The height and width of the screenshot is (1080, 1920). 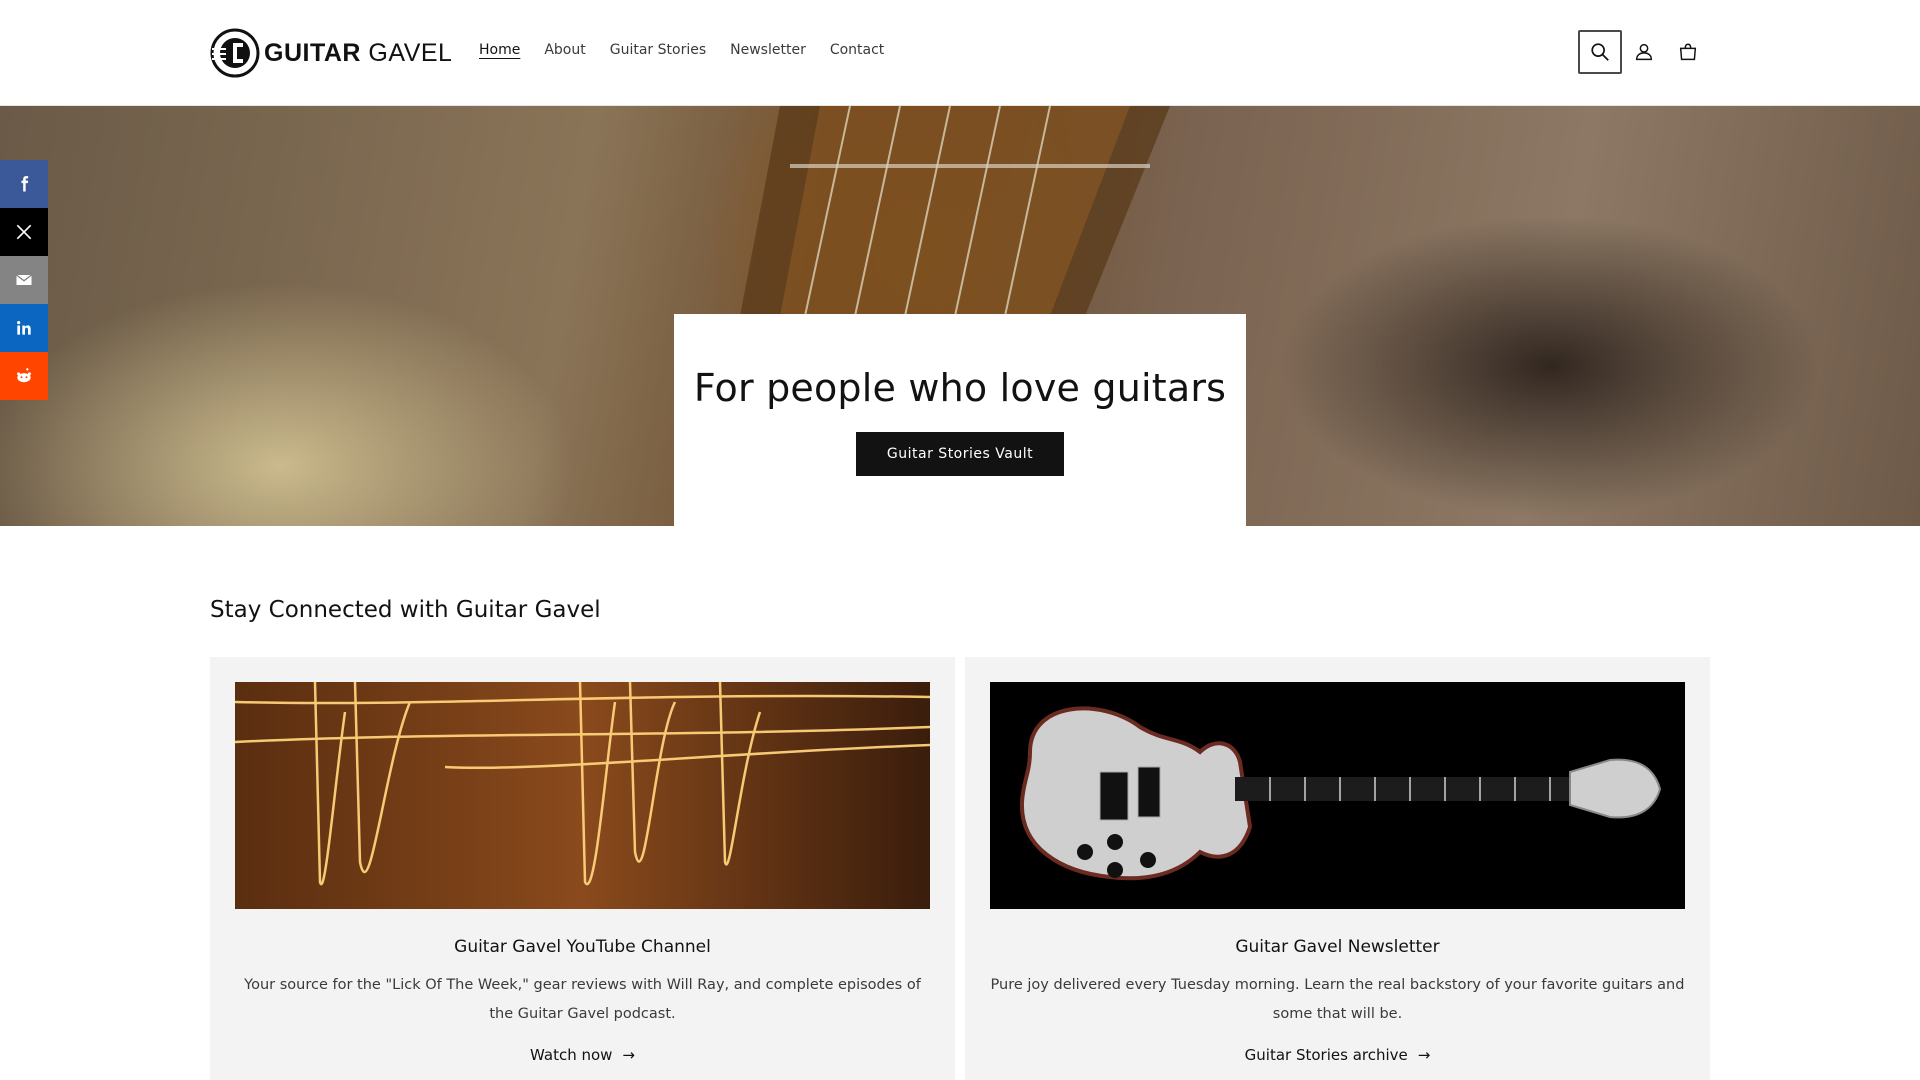 I want to click on cart-icon, so click(x=1688, y=52).